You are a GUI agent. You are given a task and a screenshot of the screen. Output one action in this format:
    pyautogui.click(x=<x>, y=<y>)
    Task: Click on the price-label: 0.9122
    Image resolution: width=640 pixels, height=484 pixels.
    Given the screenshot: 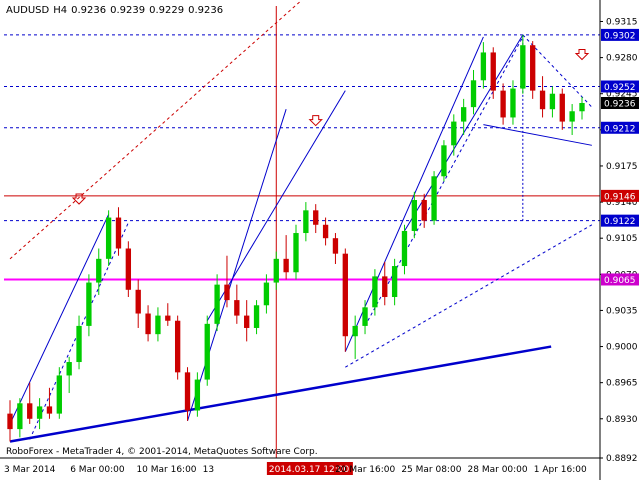 What is the action you would take?
    pyautogui.click(x=620, y=222)
    